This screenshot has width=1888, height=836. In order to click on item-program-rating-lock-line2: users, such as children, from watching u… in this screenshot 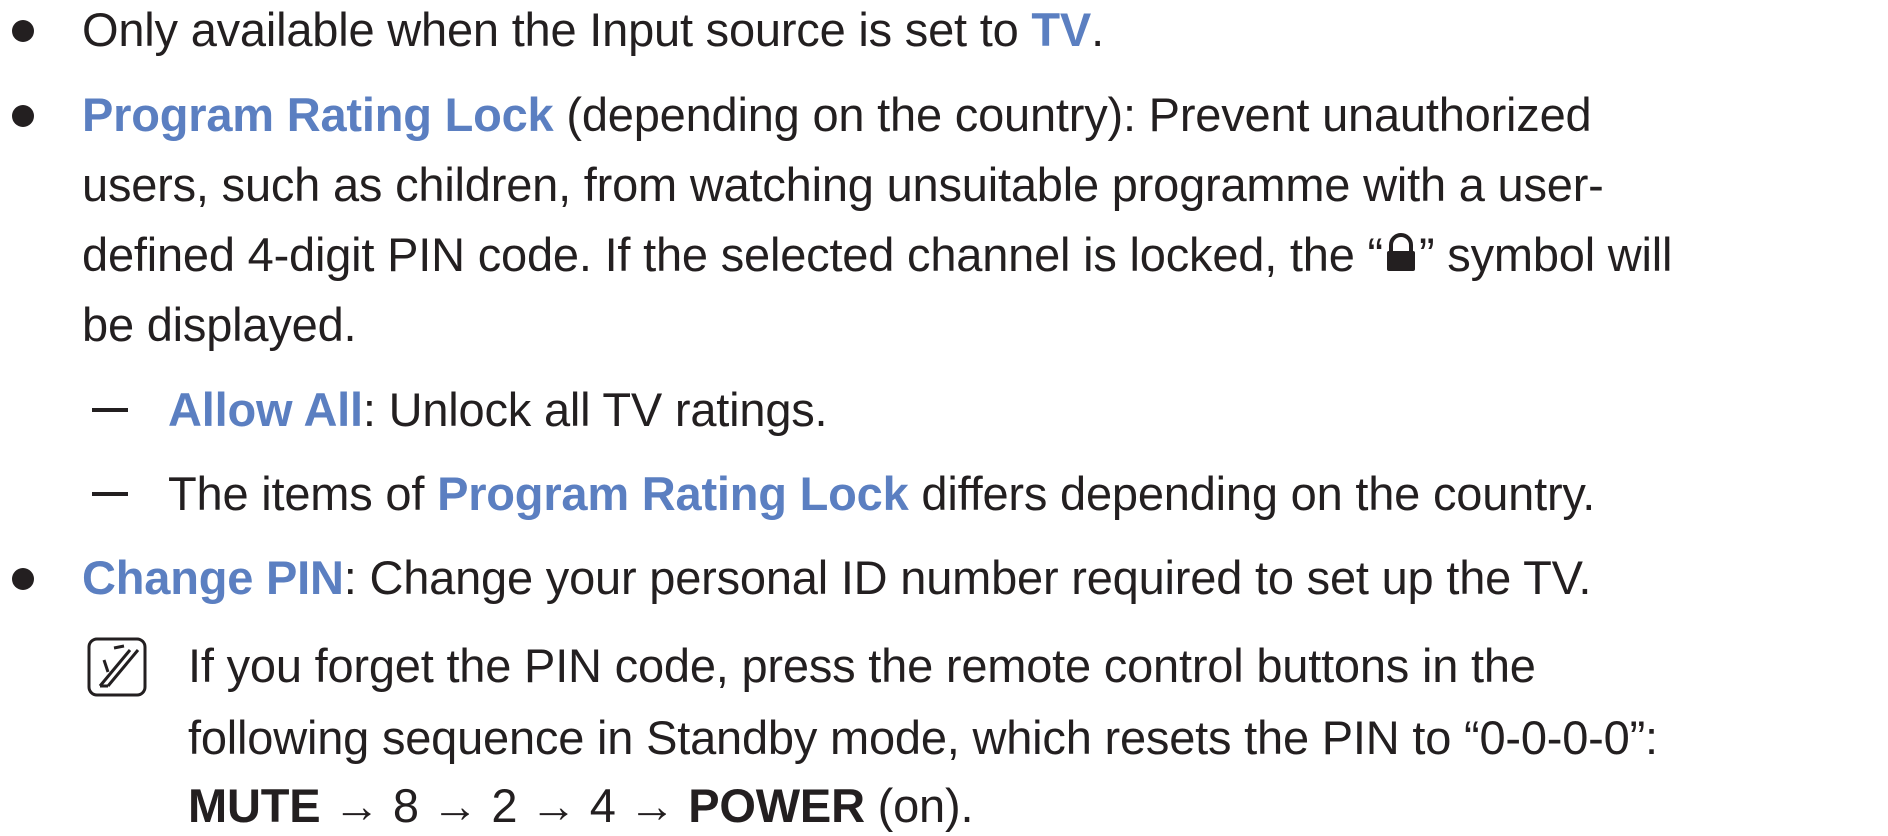, I will do `click(843, 185)`.